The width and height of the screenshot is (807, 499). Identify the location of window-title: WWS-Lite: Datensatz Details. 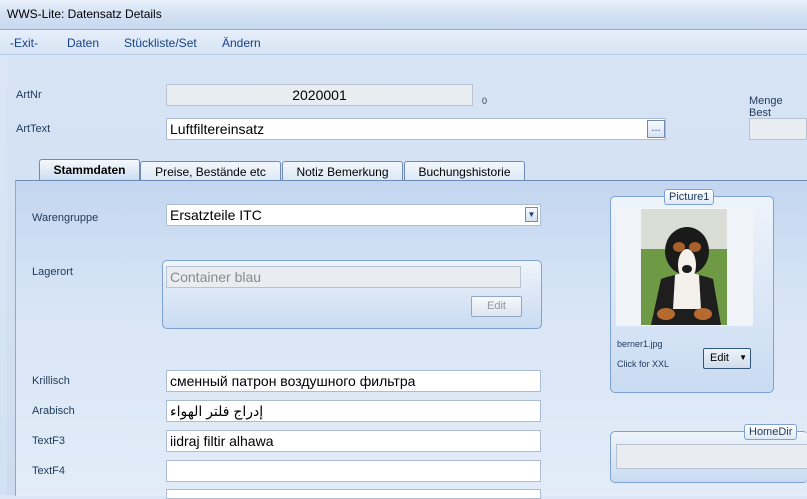
(84, 14).